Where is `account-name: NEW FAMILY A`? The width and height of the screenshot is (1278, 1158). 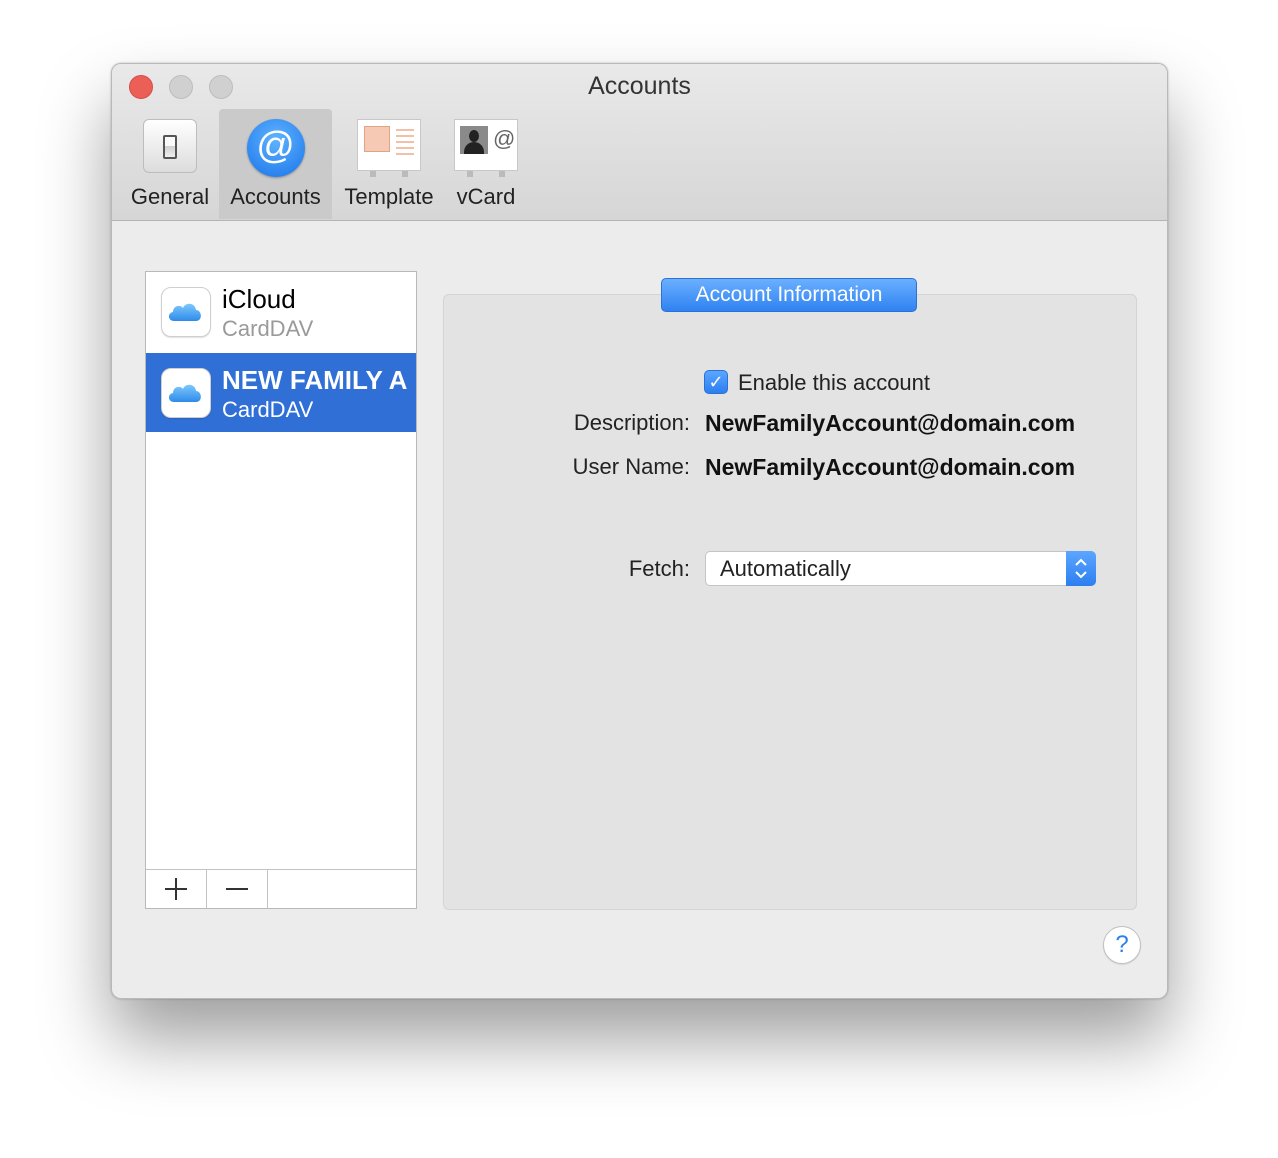
account-name: NEW FAMILY A is located at coordinates (315, 380).